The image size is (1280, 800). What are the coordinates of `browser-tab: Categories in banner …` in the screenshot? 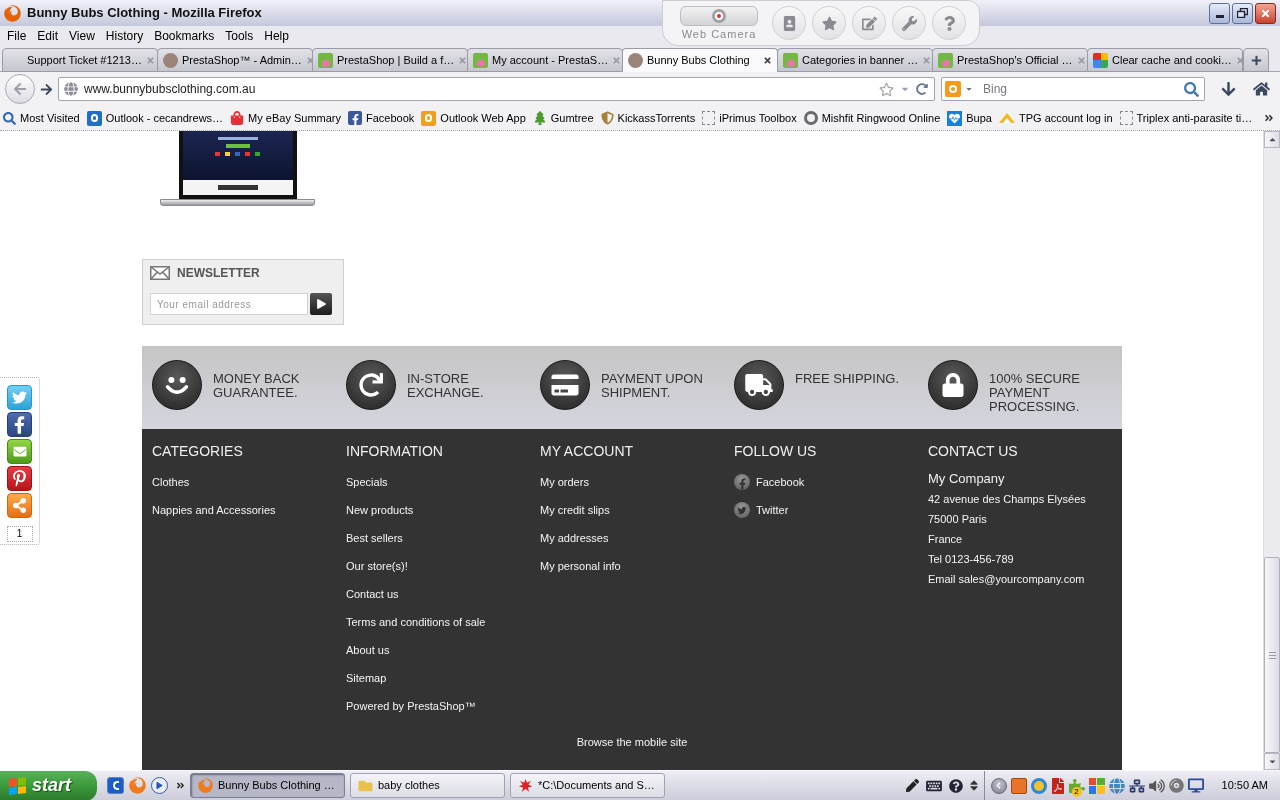 It's located at (855, 60).